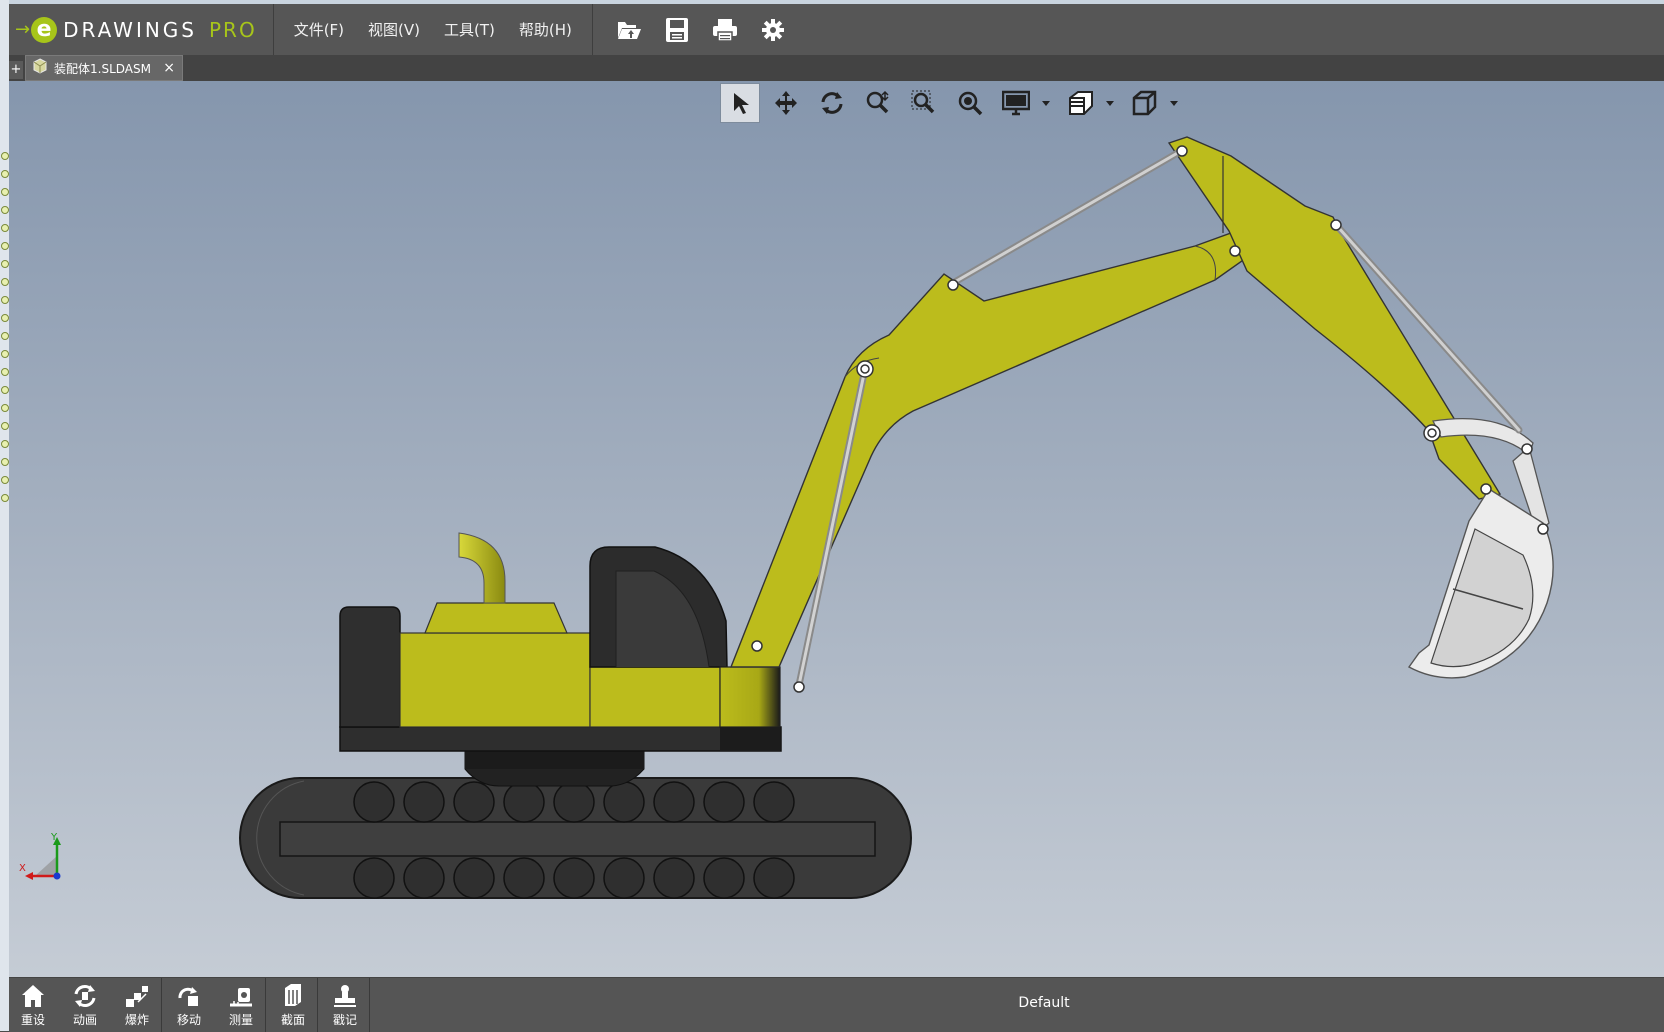 The image size is (1664, 1032). Describe the element at coordinates (560, 642) in the screenshot. I see `upper-body` at that location.